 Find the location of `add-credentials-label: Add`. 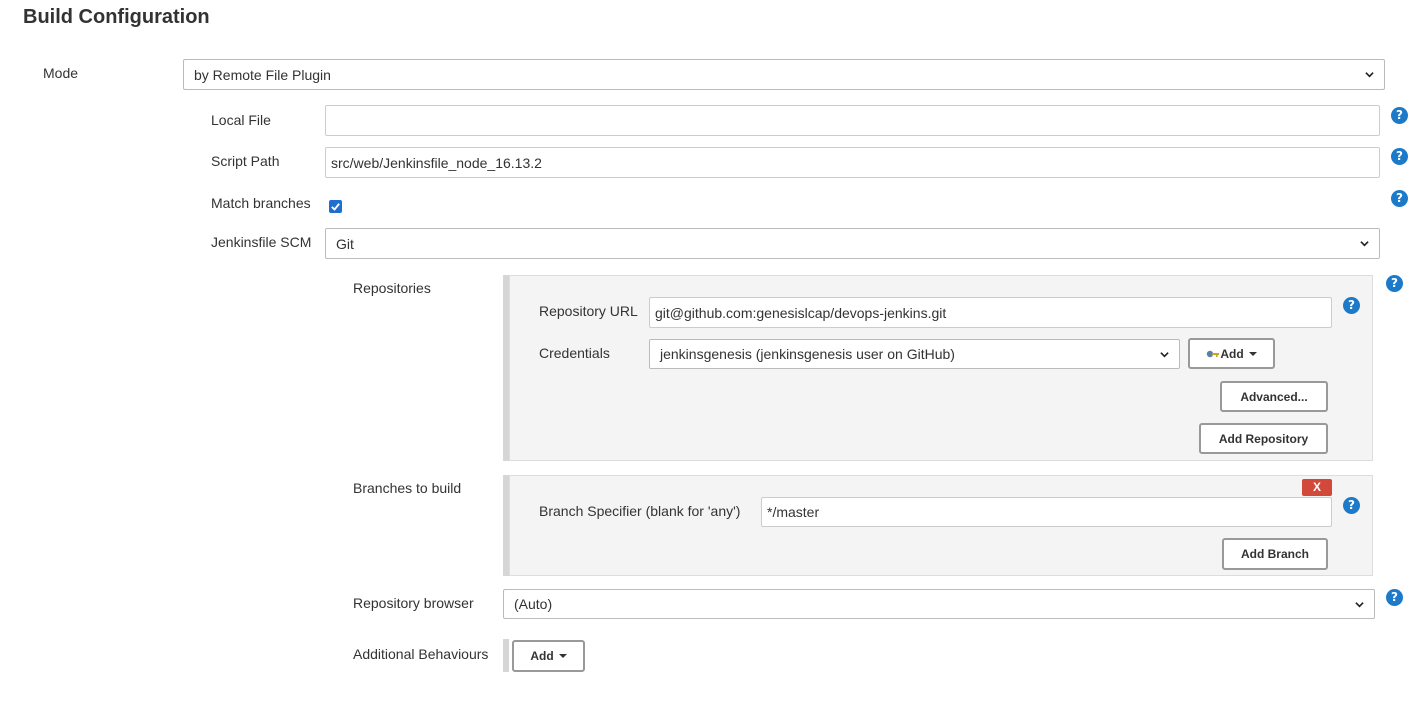

add-credentials-label: Add is located at coordinates (1232, 353).